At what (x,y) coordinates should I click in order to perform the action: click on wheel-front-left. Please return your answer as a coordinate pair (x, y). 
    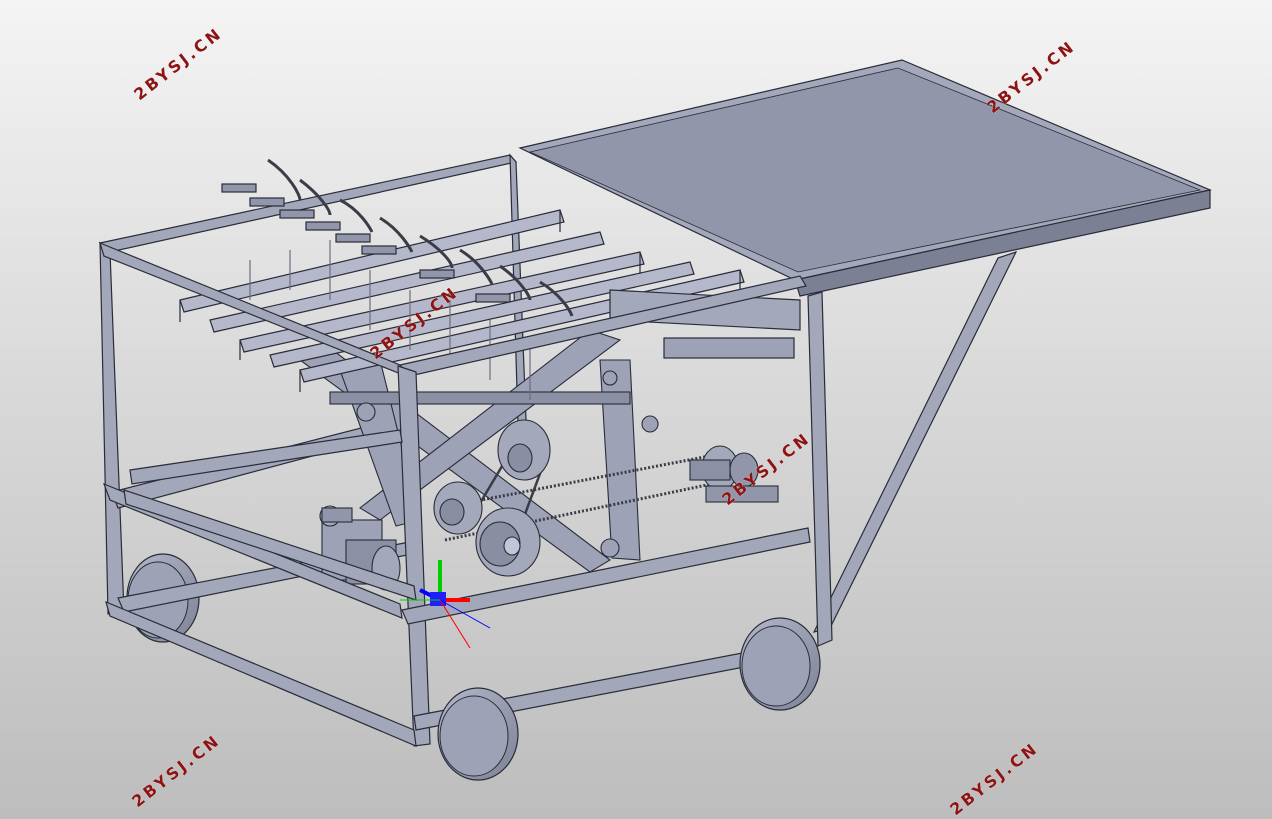
    Looking at the image, I should click on (478, 734).